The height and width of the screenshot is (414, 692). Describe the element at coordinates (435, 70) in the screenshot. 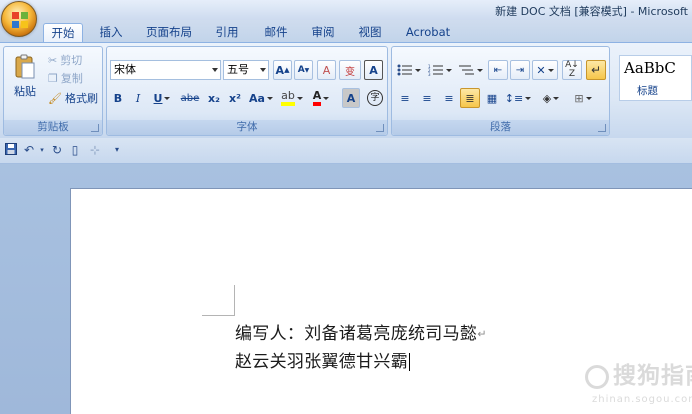

I see `numbering-icon: 123` at that location.